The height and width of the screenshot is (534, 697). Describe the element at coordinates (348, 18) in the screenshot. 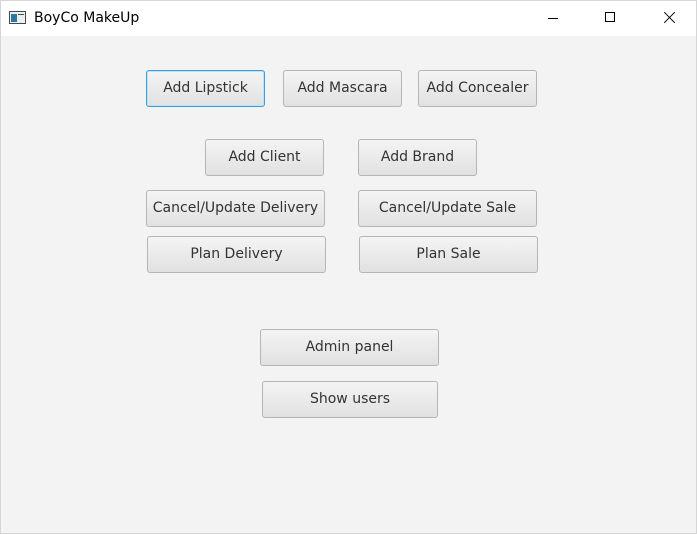

I see `title-bar: BoyCo MakeUp` at that location.